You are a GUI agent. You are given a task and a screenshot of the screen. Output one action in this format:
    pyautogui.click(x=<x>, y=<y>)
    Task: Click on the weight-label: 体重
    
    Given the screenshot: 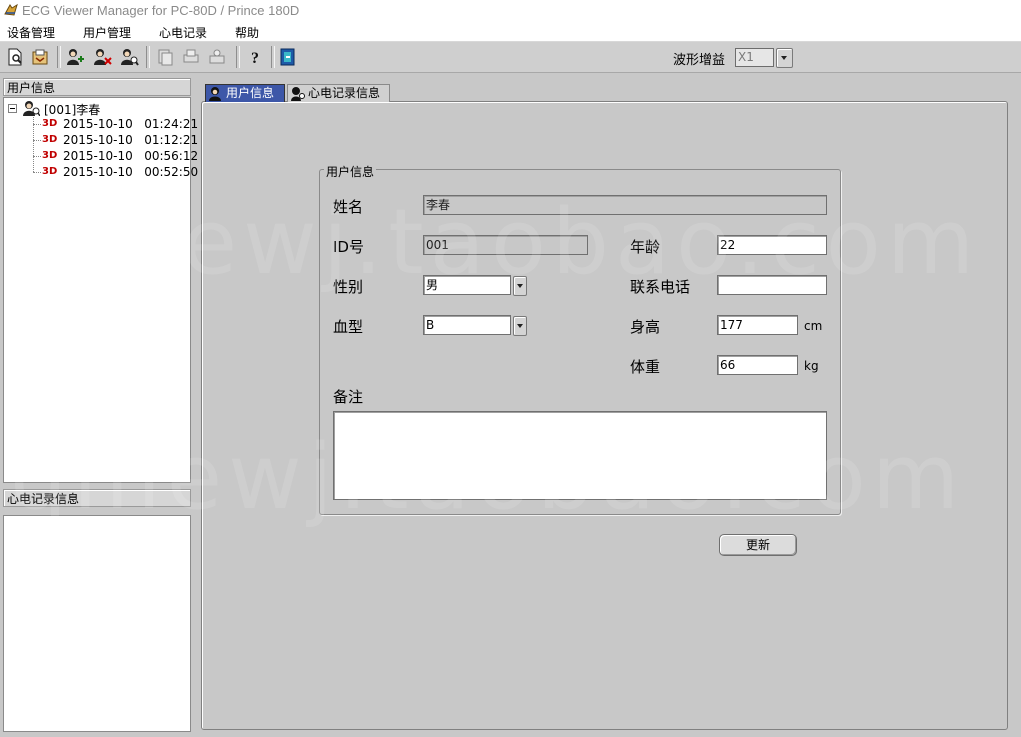 What is the action you would take?
    pyautogui.click(x=645, y=367)
    